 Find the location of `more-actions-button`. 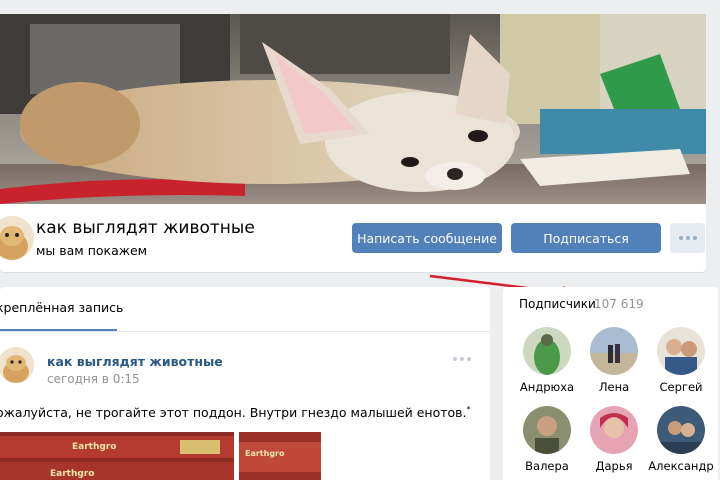

more-actions-button is located at coordinates (687, 238).